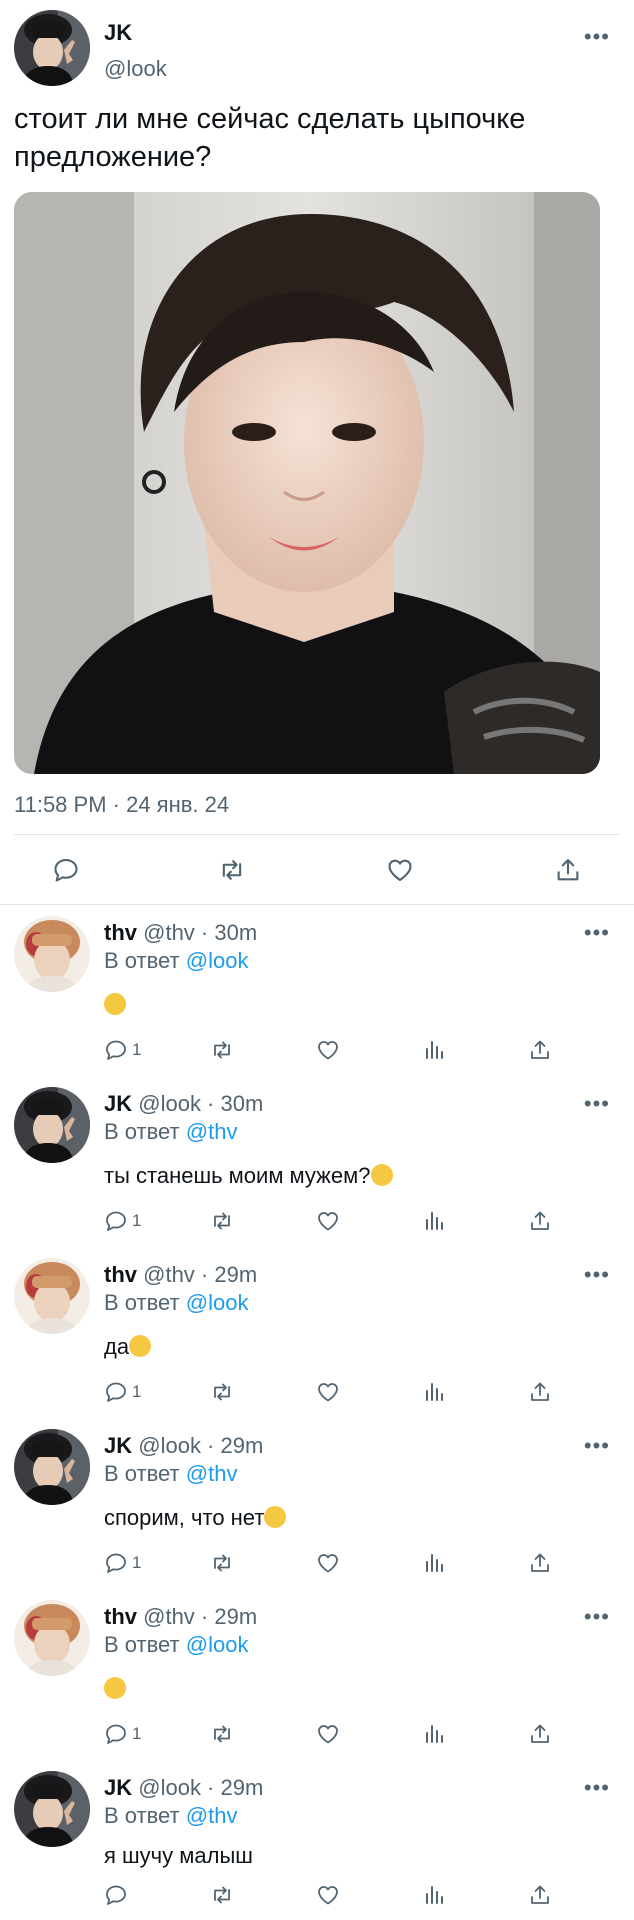 The image size is (634, 1920). What do you see at coordinates (317, 993) in the screenshot?
I see `reply-tweet: thv @thv · 30m ••• В ответ @look 1` at bounding box center [317, 993].